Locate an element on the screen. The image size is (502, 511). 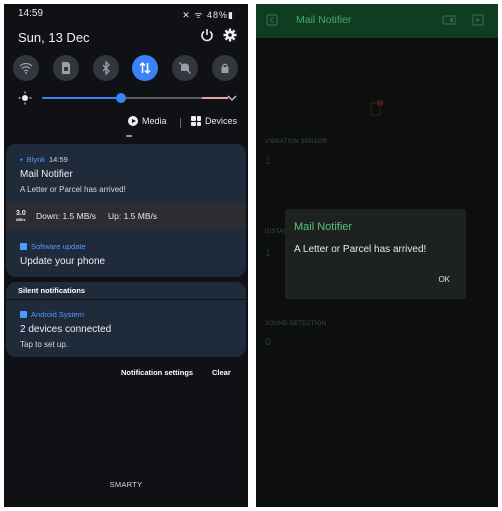
vibration-sensor-label: VIBRATION SENSOR is located at coordinates (296, 142).